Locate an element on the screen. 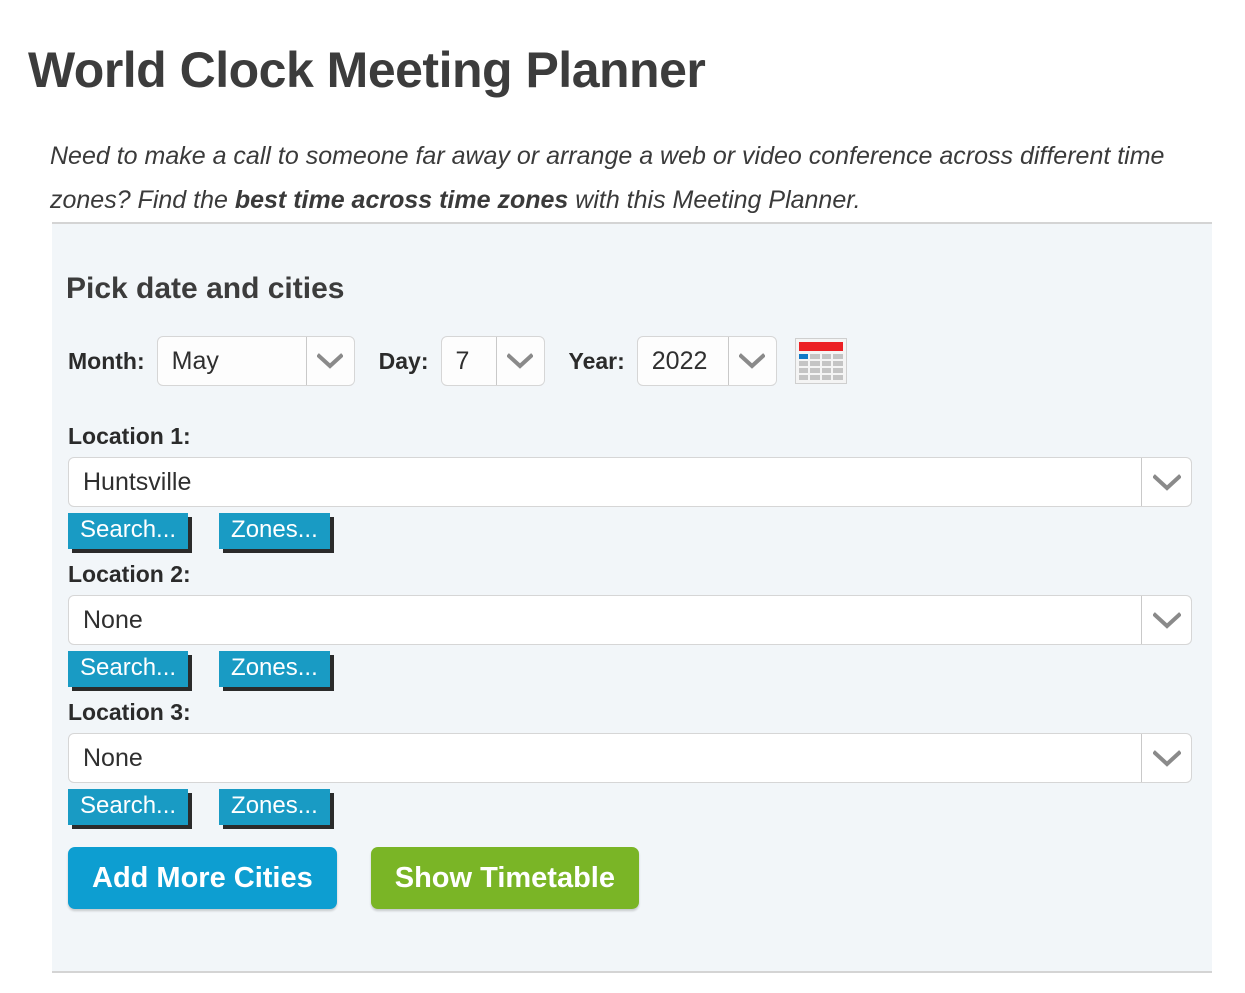  location-2-label: Location 2: is located at coordinates (129, 574).